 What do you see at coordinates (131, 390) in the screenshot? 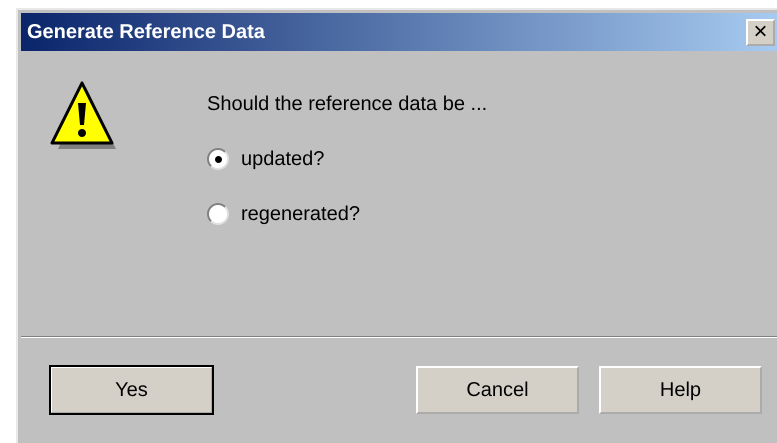
I see `yes-button: Yes` at bounding box center [131, 390].